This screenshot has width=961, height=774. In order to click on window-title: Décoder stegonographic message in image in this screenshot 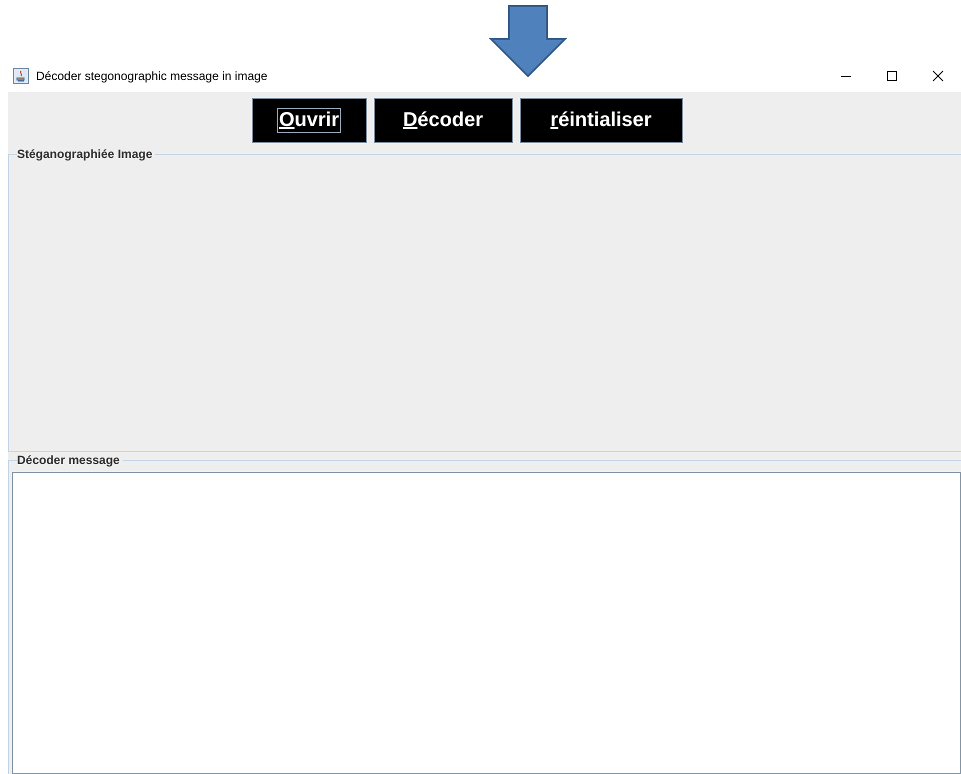, I will do `click(152, 76)`.